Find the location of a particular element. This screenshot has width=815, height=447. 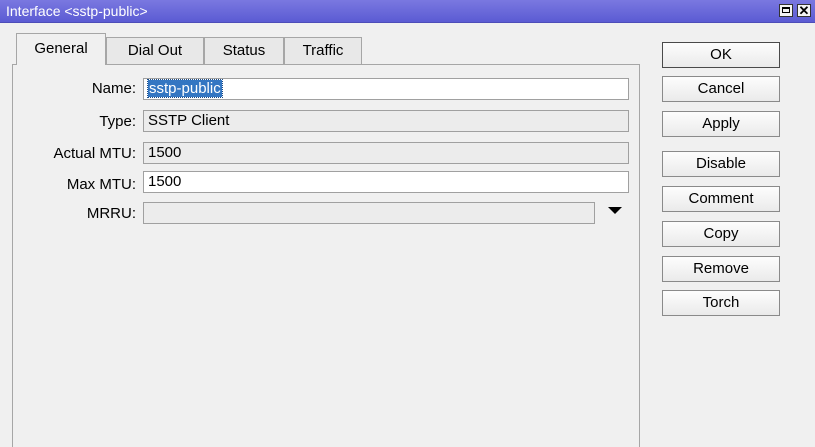

mrru-label: MRRU: is located at coordinates (111, 213).